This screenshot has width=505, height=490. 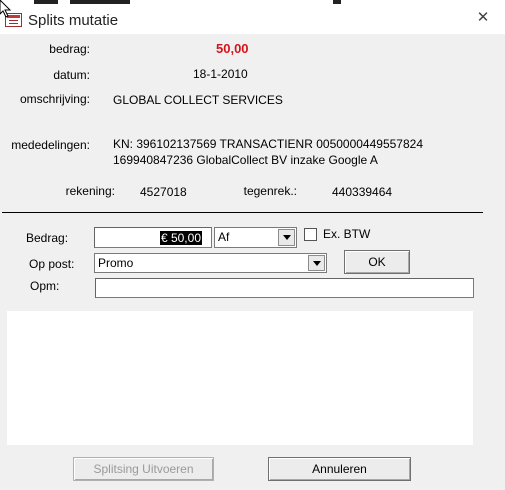 What do you see at coordinates (220, 74) in the screenshot?
I see `datum-value: 18-1-2010` at bounding box center [220, 74].